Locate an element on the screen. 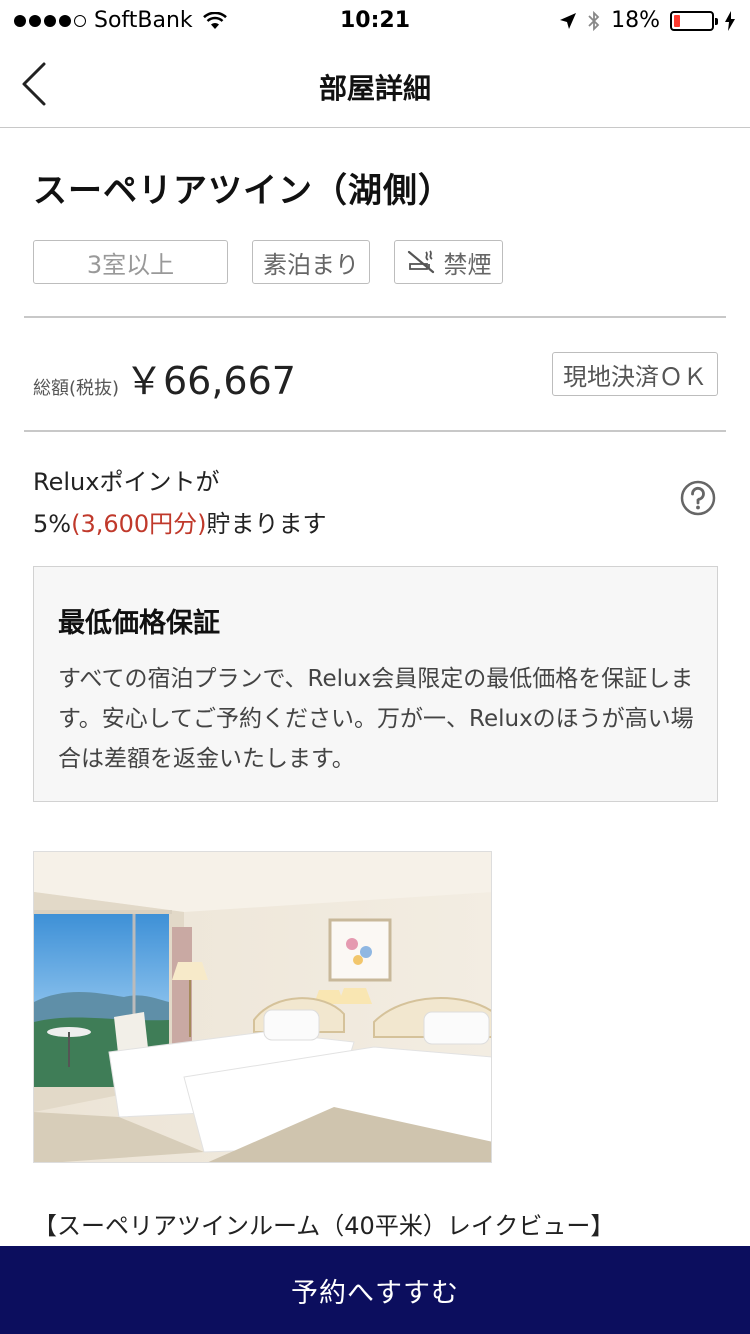  price-label: 総額(税抜) is located at coordinates (76, 388).